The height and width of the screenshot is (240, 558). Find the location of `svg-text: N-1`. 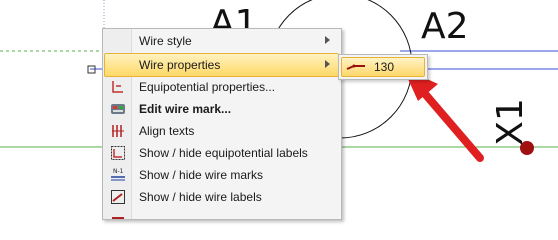

svg-text: N-1 is located at coordinates (118, 171).